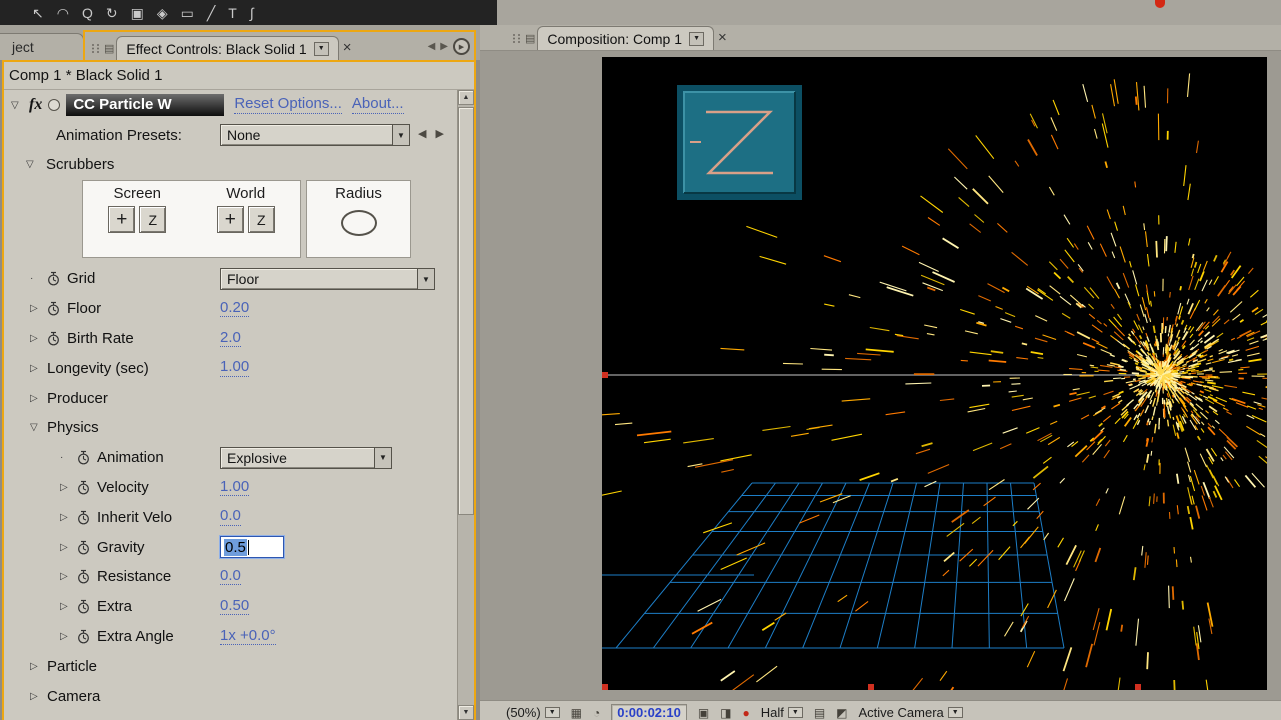 The image size is (1281, 720). Describe the element at coordinates (649, 712) in the screenshot. I see `current-time: 0:00:02:10` at that location.